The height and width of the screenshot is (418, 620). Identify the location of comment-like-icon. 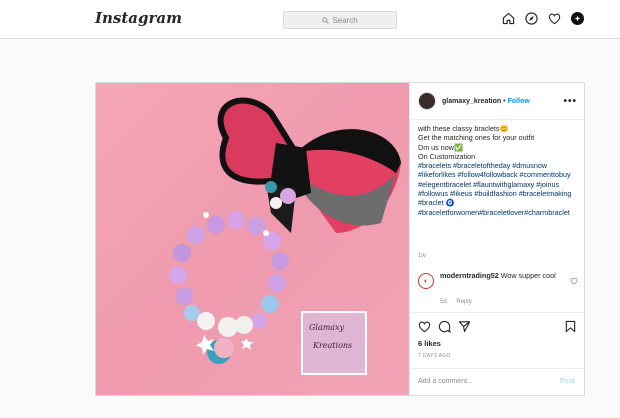
(574, 281).